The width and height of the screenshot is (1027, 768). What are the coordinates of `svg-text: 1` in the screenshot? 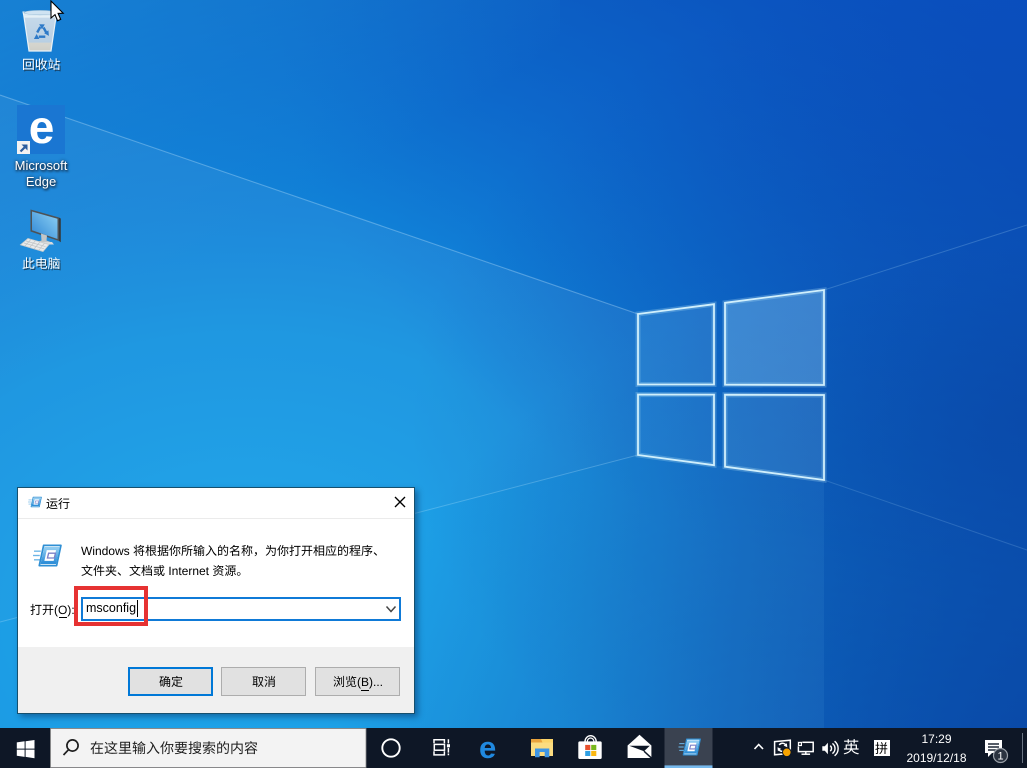 It's located at (1000, 757).